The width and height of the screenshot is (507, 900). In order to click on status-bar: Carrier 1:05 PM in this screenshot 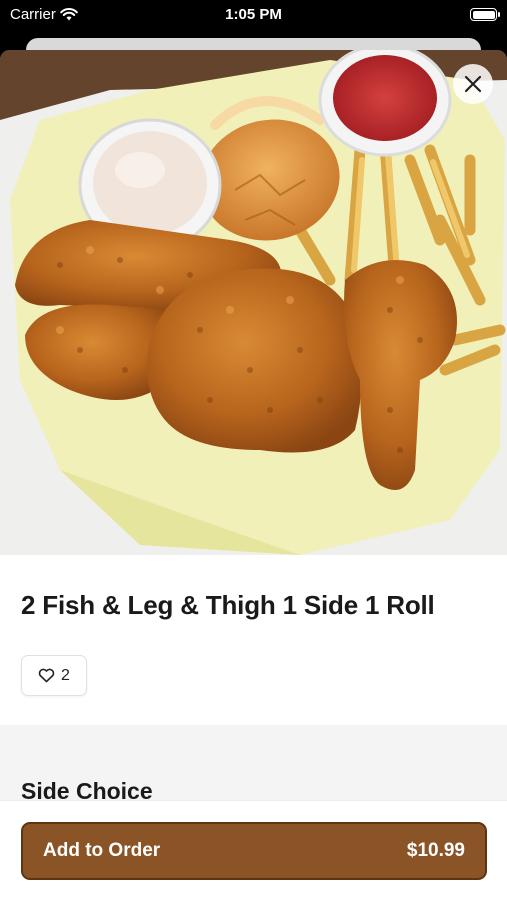, I will do `click(253, 15)`.